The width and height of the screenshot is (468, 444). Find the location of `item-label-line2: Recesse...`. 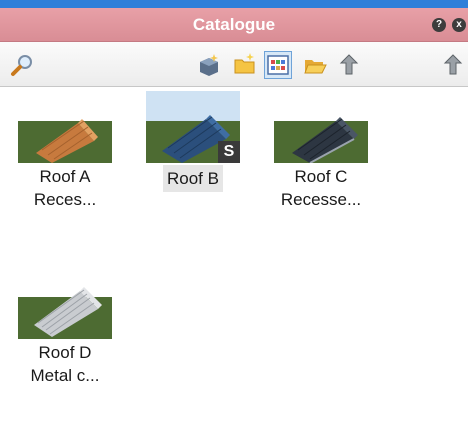

item-label-line2: Recesse... is located at coordinates (321, 199).